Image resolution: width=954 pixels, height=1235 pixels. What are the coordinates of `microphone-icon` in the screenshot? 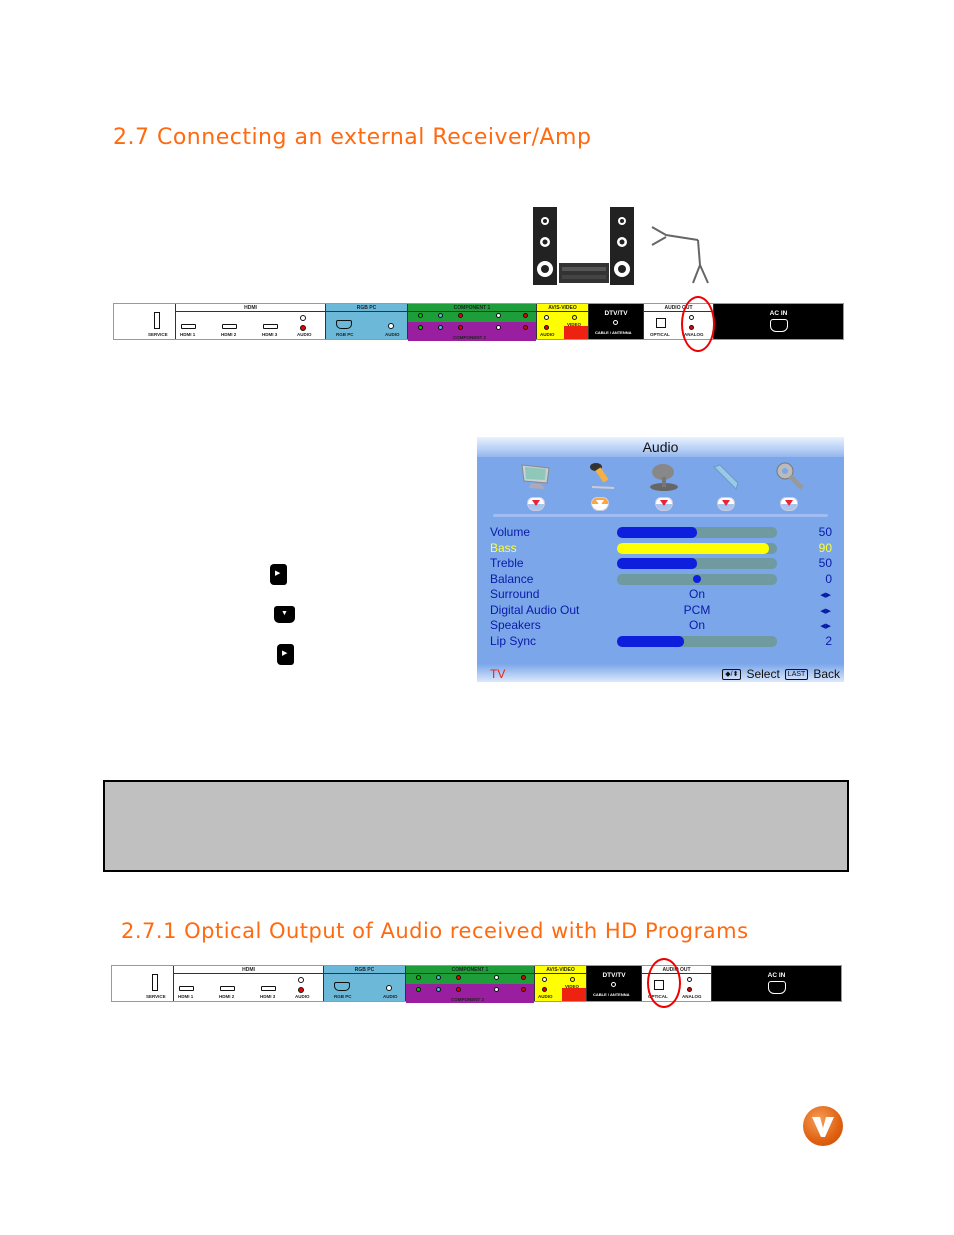 It's located at (601, 476).